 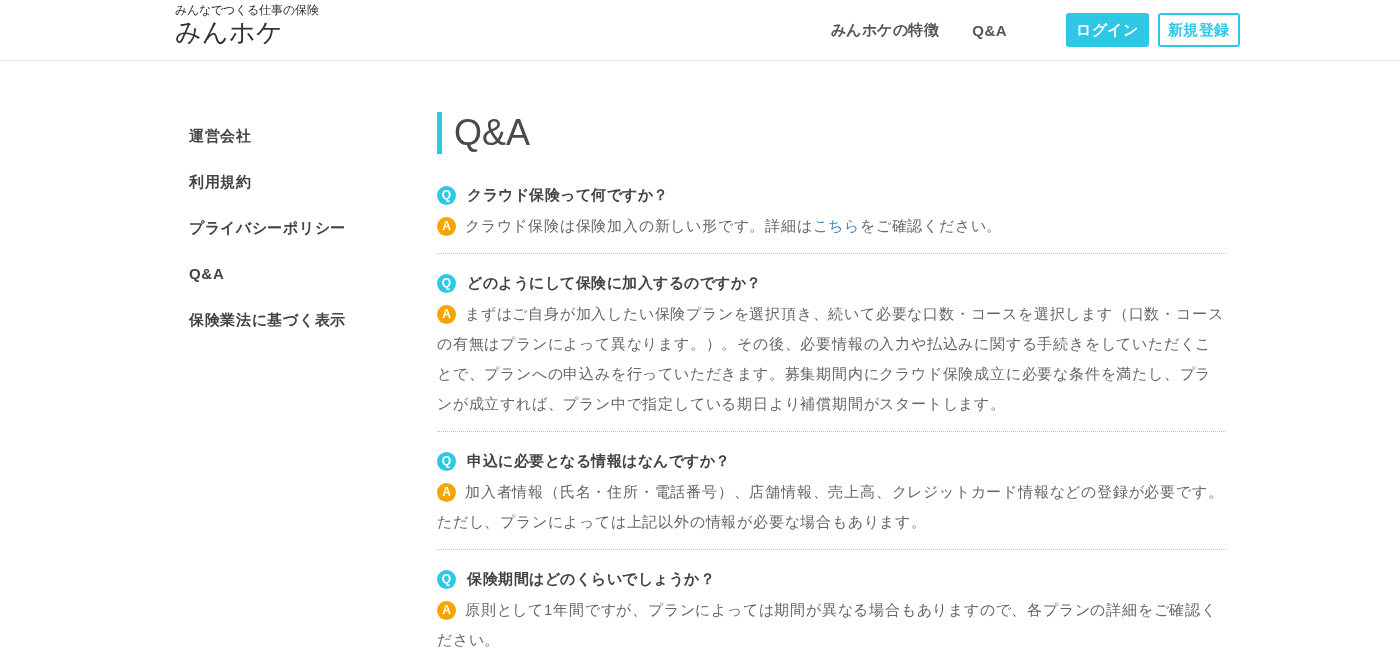 What do you see at coordinates (247, 10) in the screenshot?
I see `logo-tagline: みんなでつくる仕事の保険` at bounding box center [247, 10].